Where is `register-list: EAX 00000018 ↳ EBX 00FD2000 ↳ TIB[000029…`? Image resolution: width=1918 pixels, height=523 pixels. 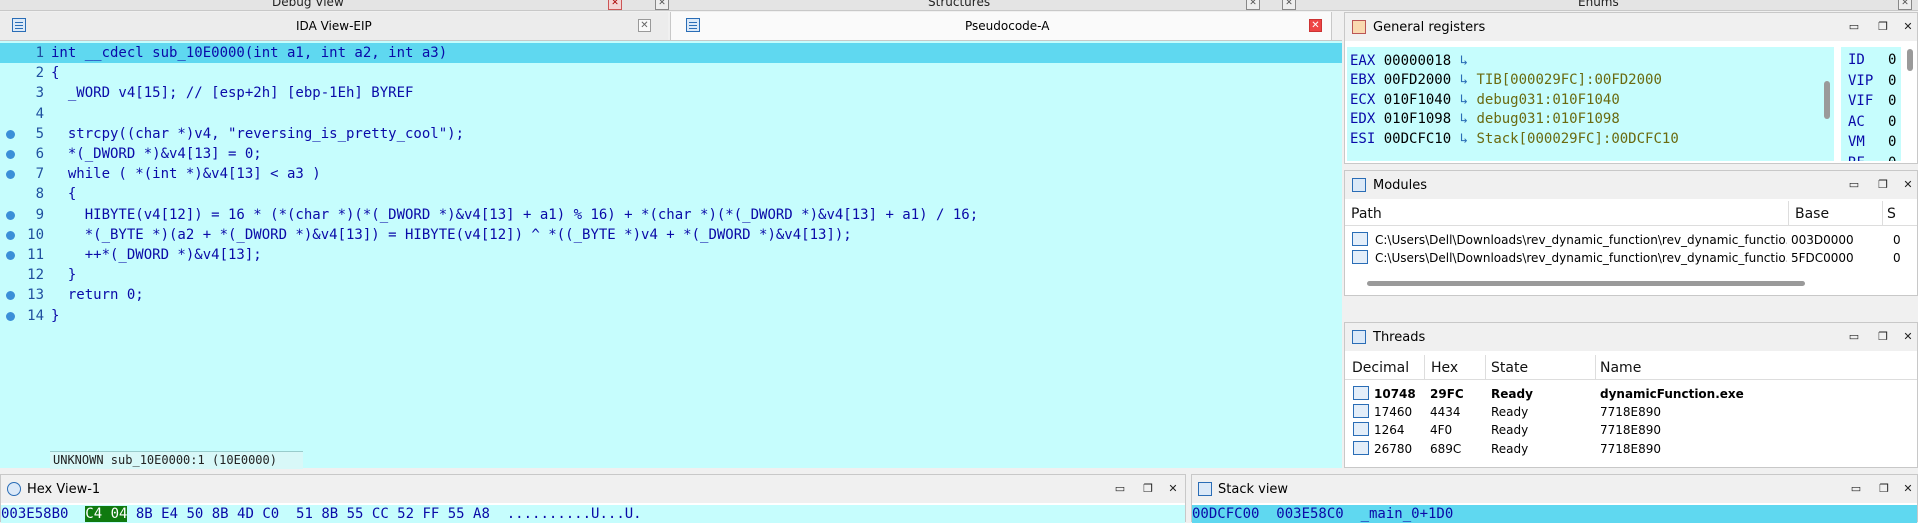 register-list: EAX 00000018 ↳ EBX 00FD2000 ↳ TIB[000029… is located at coordinates (1590, 104).